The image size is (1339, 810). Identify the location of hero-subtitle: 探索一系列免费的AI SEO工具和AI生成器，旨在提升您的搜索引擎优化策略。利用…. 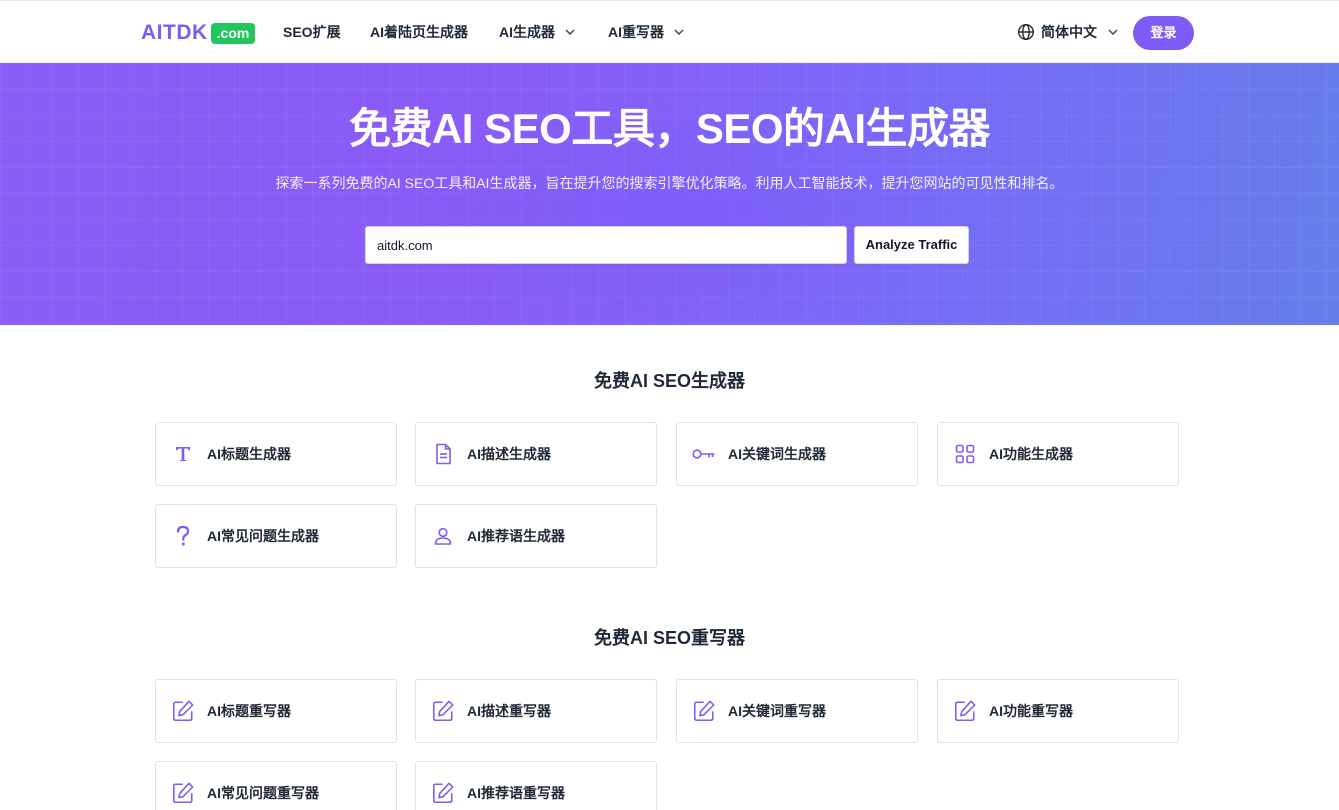
(669, 183).